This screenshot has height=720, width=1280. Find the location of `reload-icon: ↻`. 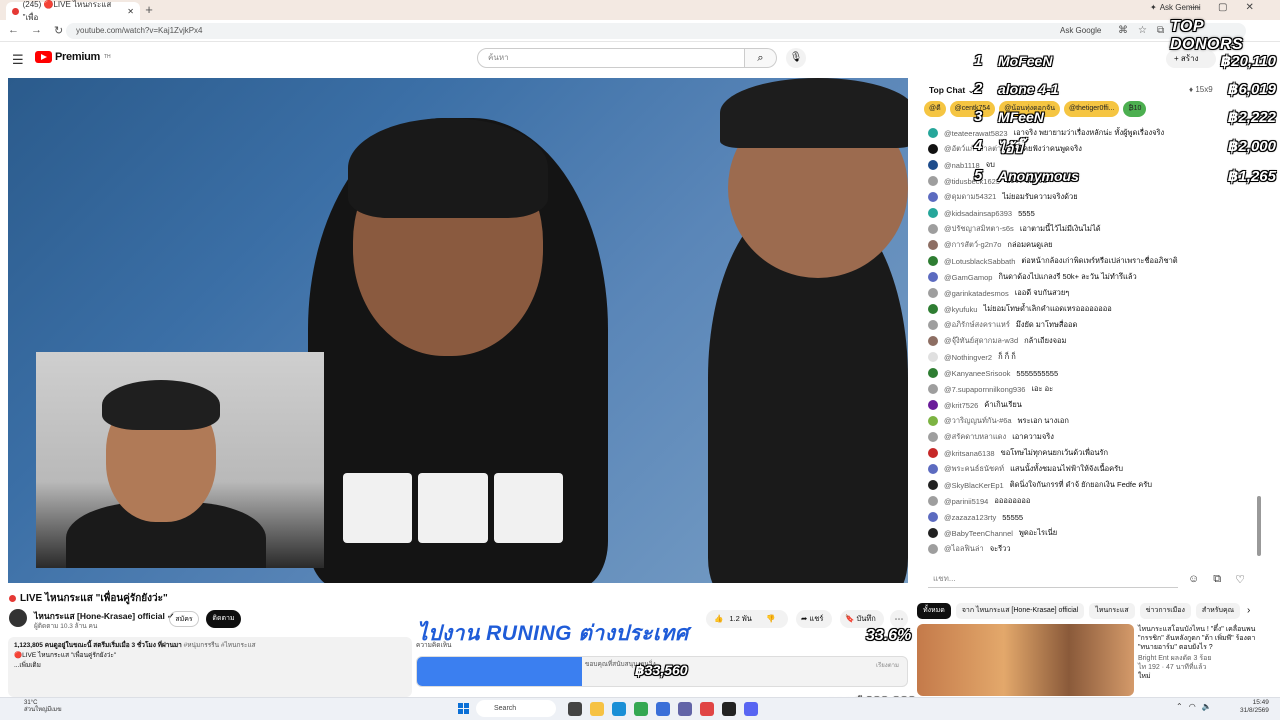

reload-icon: ↻ is located at coordinates (58, 30).